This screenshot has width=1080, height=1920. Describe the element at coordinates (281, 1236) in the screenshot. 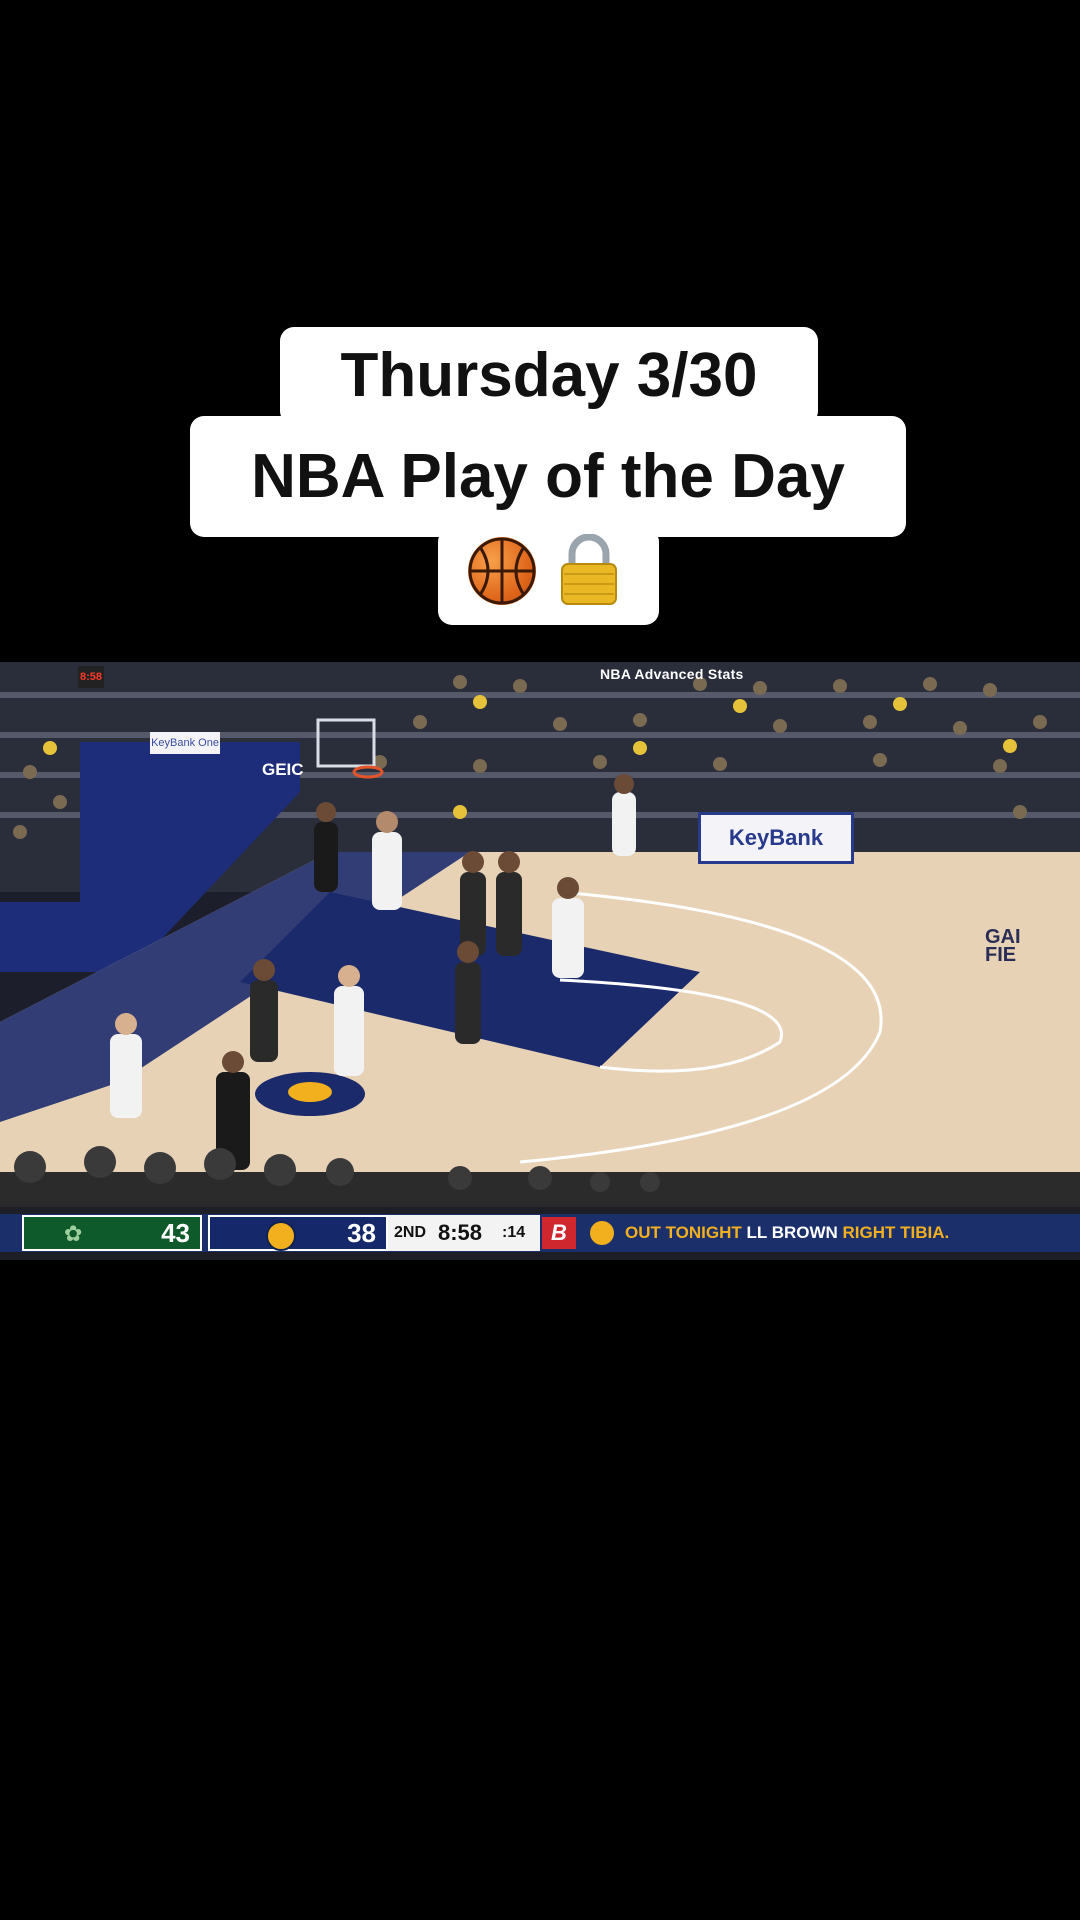

I see `pacers-logo-icon` at that location.